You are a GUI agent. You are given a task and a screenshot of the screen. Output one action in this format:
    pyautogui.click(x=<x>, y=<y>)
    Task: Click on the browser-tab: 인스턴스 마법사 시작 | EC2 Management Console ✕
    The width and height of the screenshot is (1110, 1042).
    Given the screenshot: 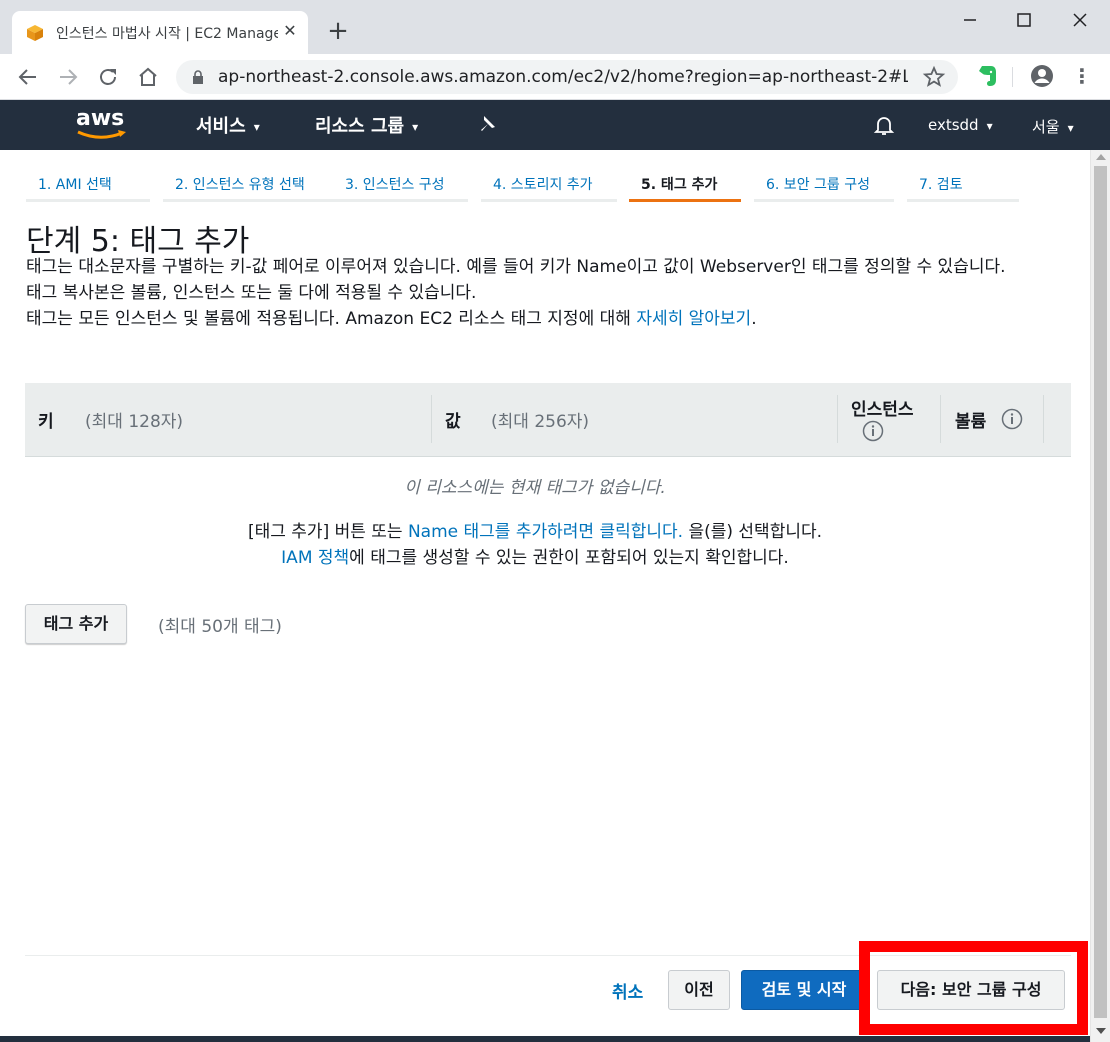 What is the action you would take?
    pyautogui.click(x=160, y=32)
    